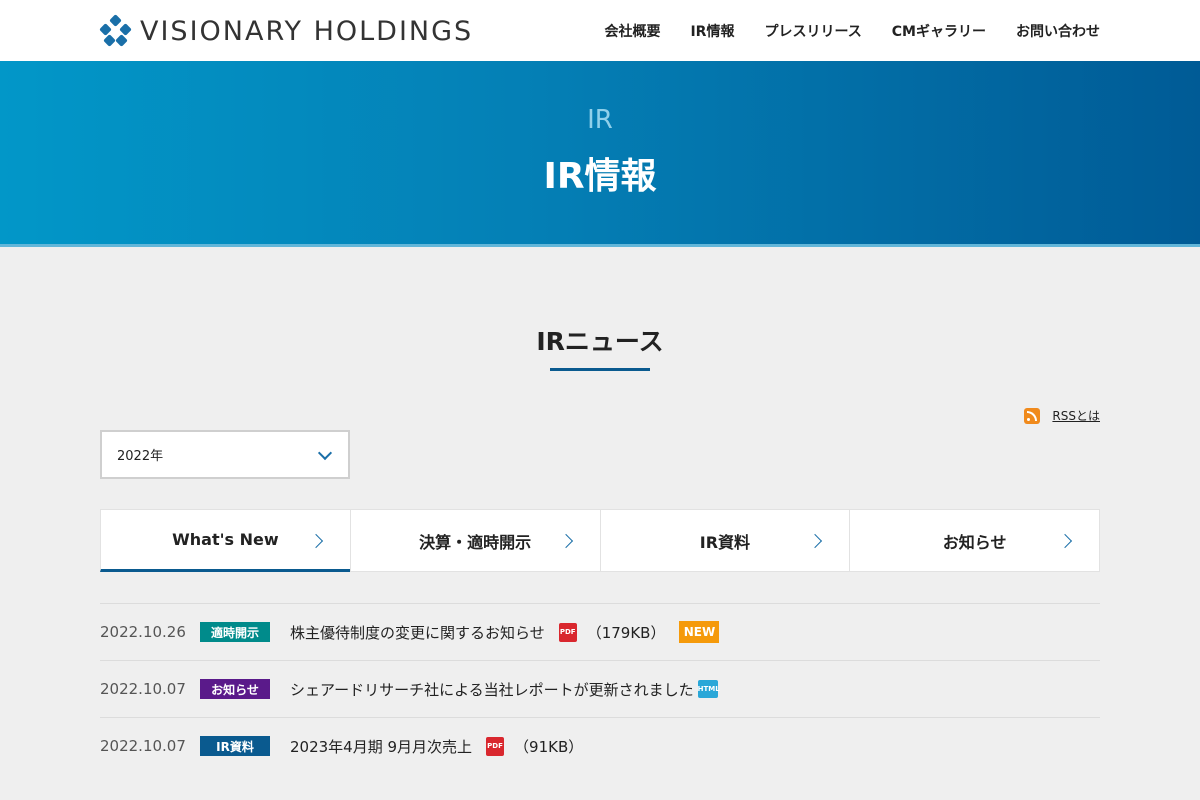 Image resolution: width=1200 pixels, height=800 pixels. Describe the element at coordinates (600, 176) in the screenshot. I see `page-title: IR情報` at that location.